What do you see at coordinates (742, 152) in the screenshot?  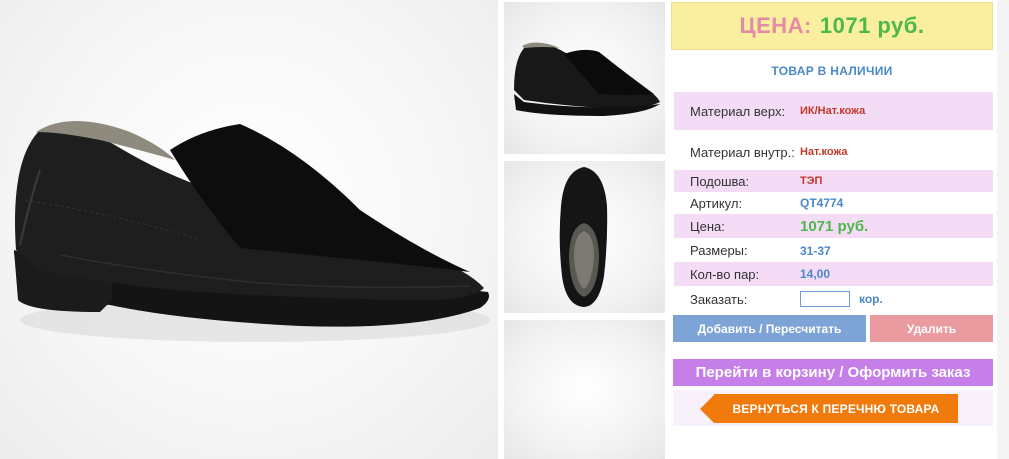 I see `spec-key: Материал внутр.:` at bounding box center [742, 152].